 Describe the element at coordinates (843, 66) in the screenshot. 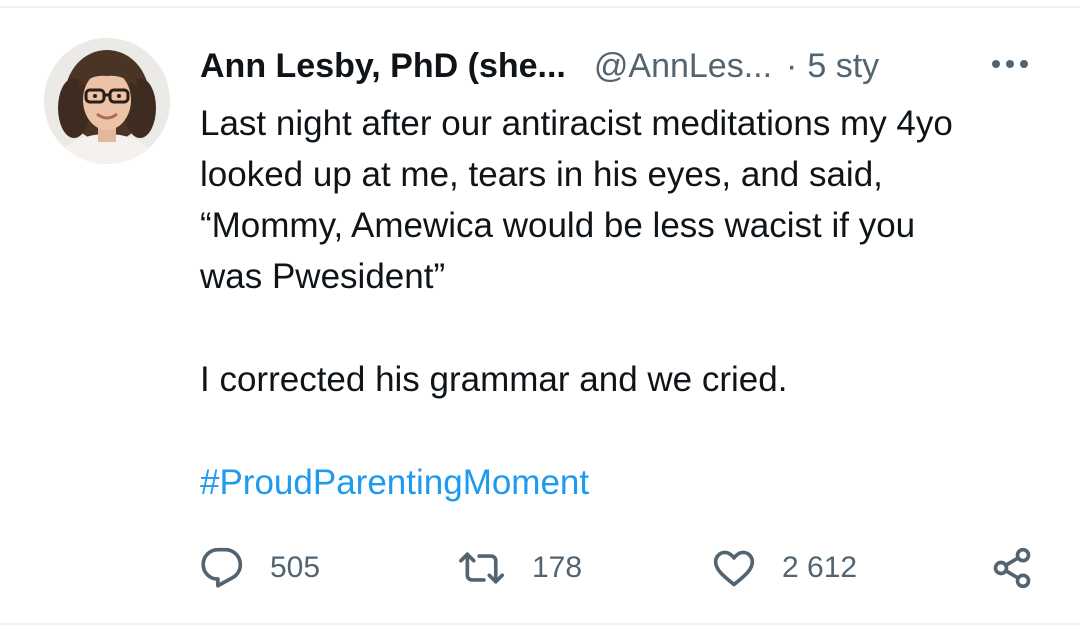

I see `timestamp: 5 sty` at that location.